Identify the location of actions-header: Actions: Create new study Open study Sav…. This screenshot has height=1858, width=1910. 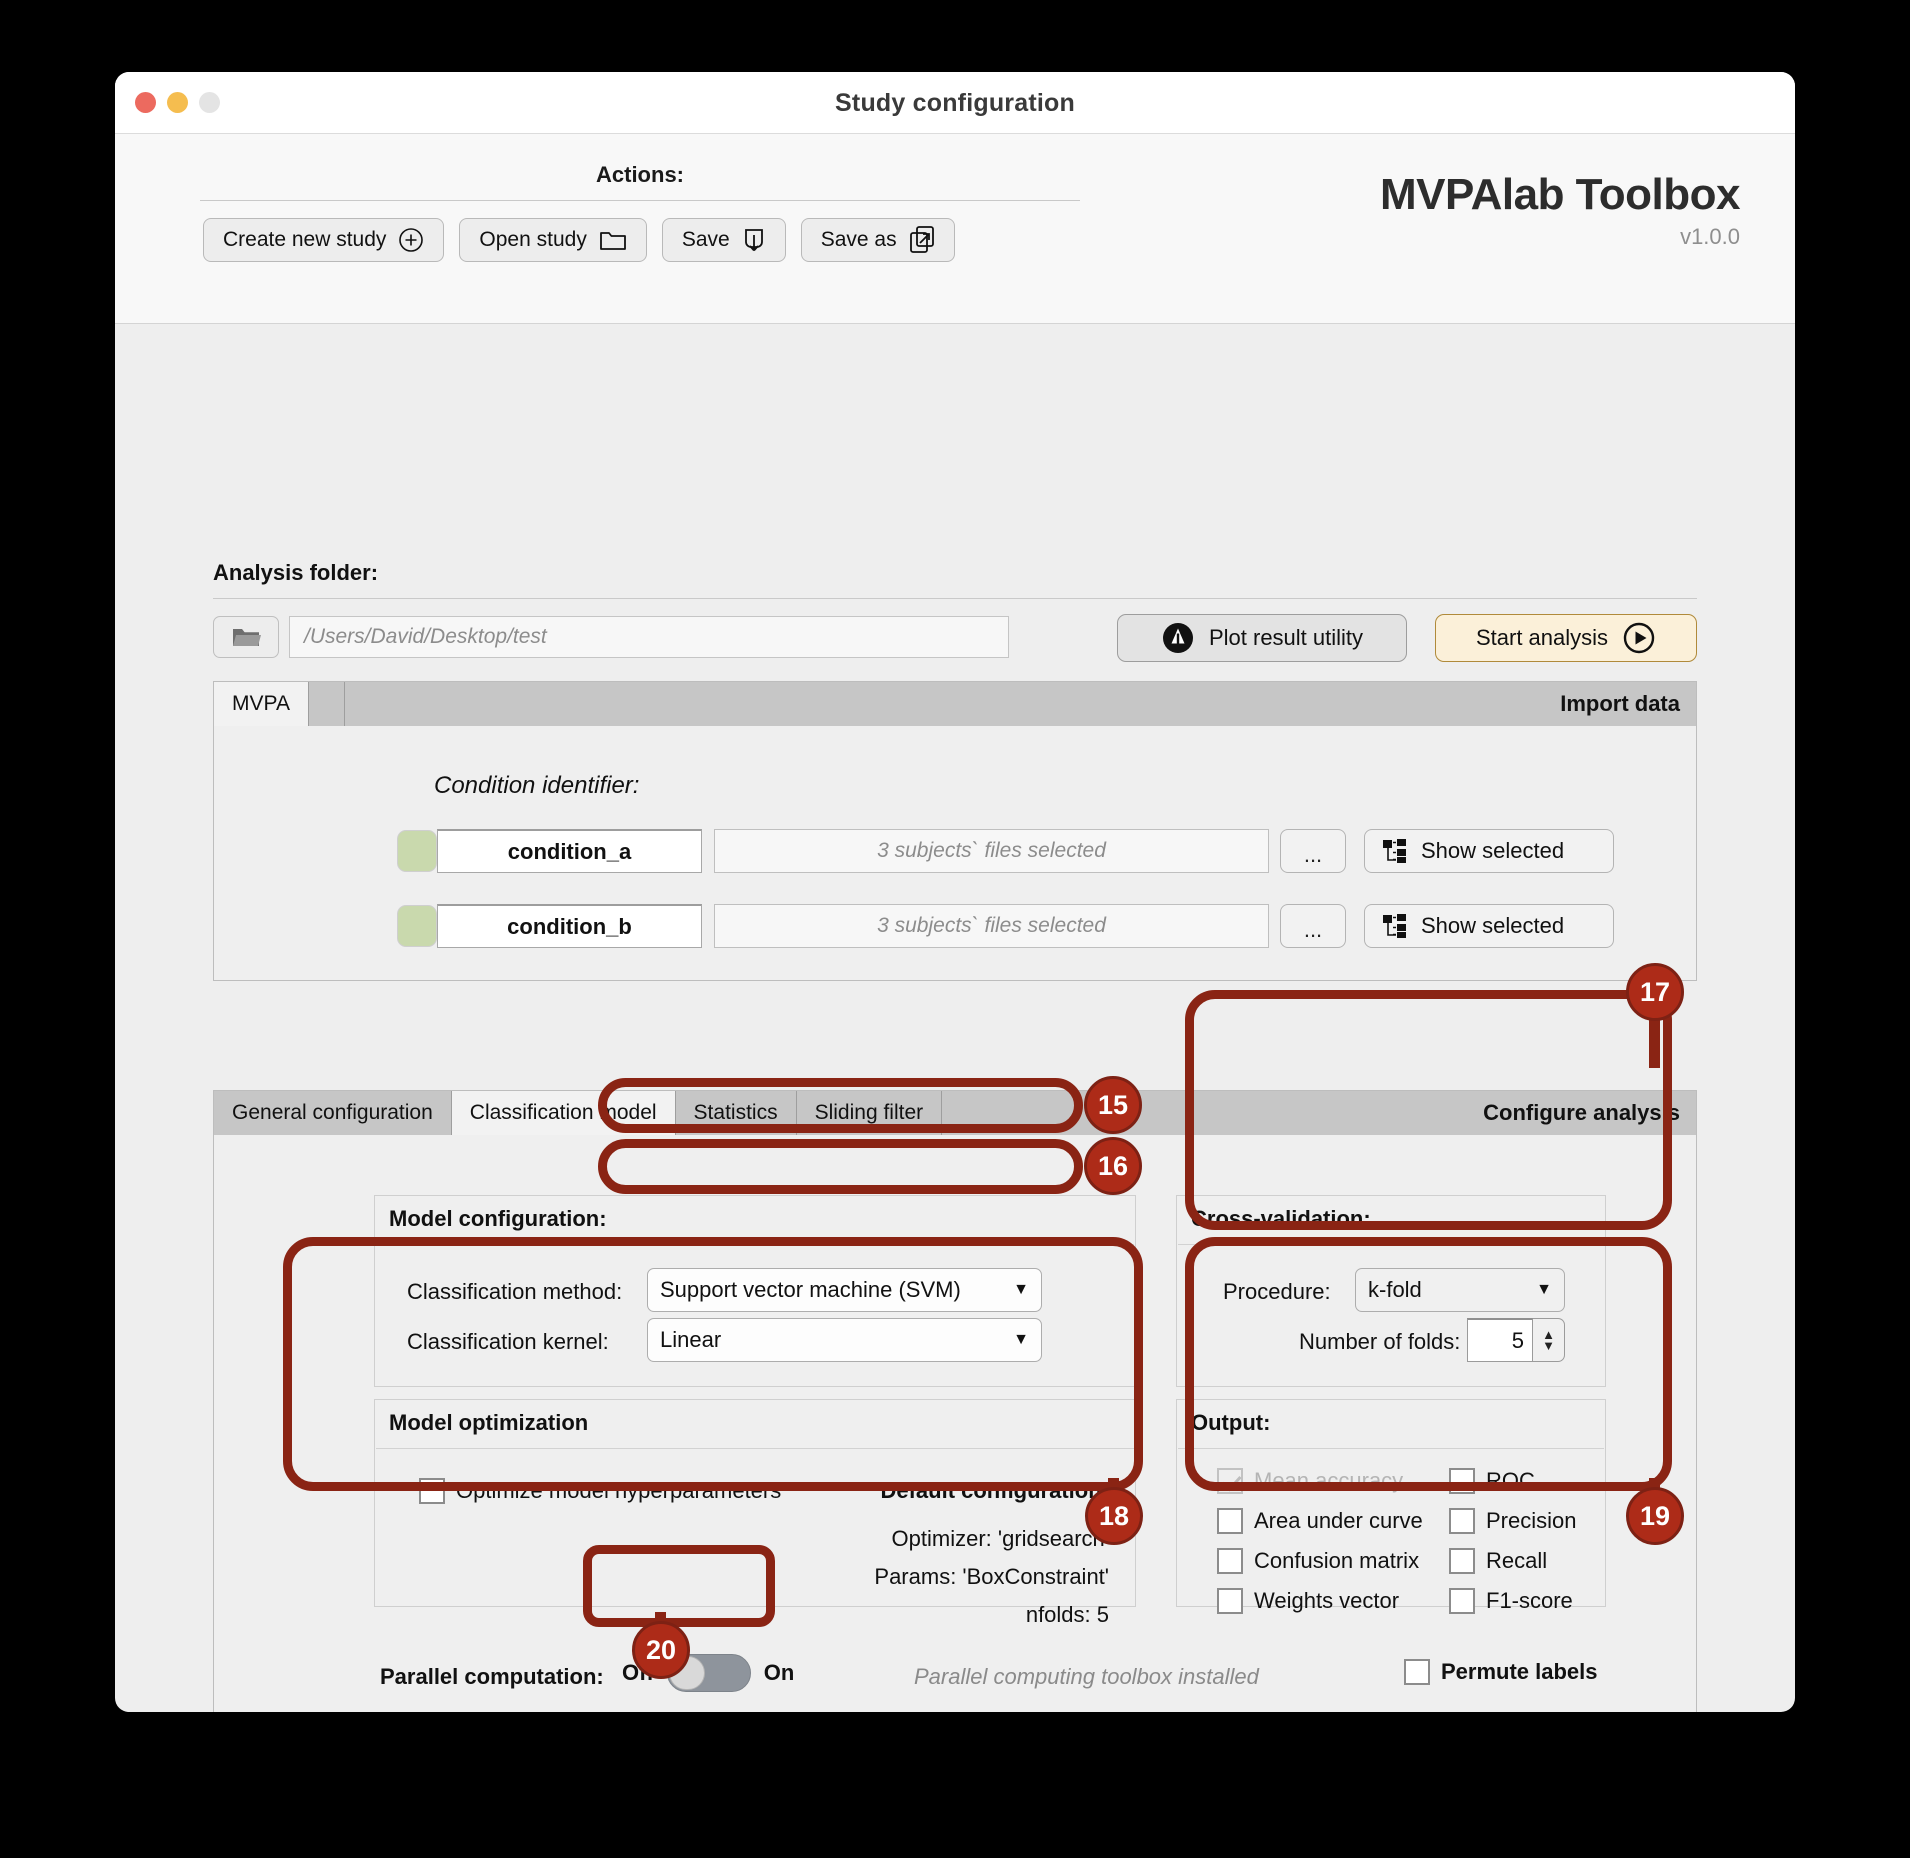
(955, 229).